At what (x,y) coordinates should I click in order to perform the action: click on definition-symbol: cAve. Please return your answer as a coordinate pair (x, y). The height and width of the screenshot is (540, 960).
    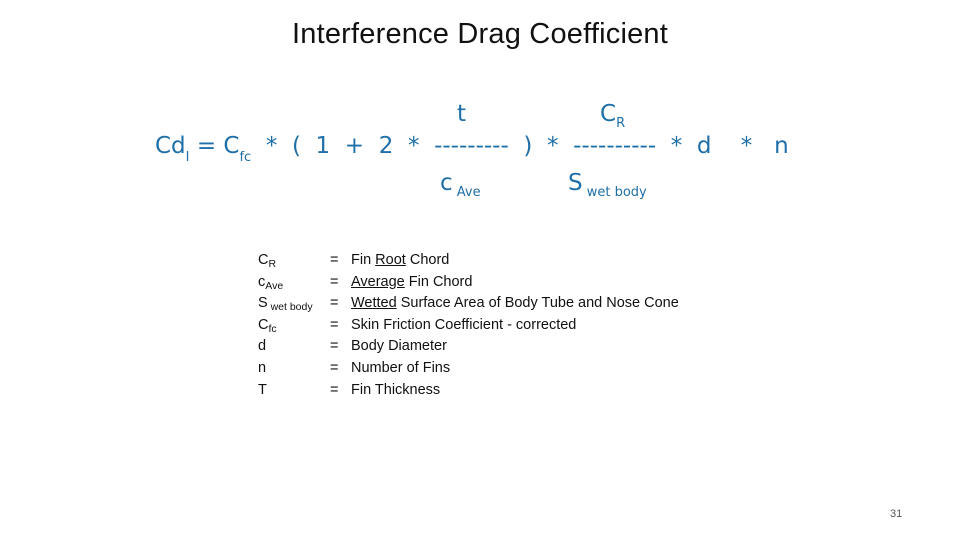
    Looking at the image, I should click on (285, 283).